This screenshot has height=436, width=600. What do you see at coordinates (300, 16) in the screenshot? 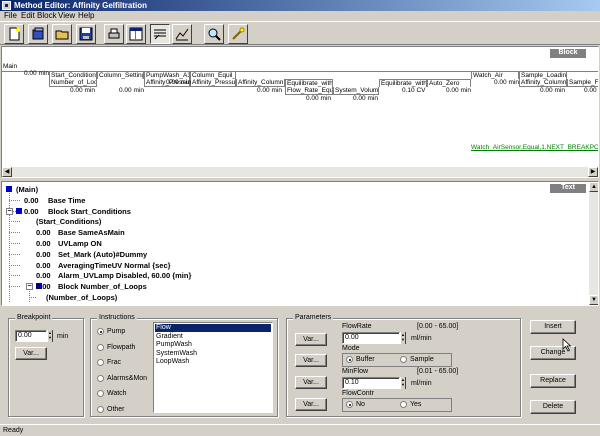
I see `menu-bar: File Edit Block View Help` at bounding box center [300, 16].